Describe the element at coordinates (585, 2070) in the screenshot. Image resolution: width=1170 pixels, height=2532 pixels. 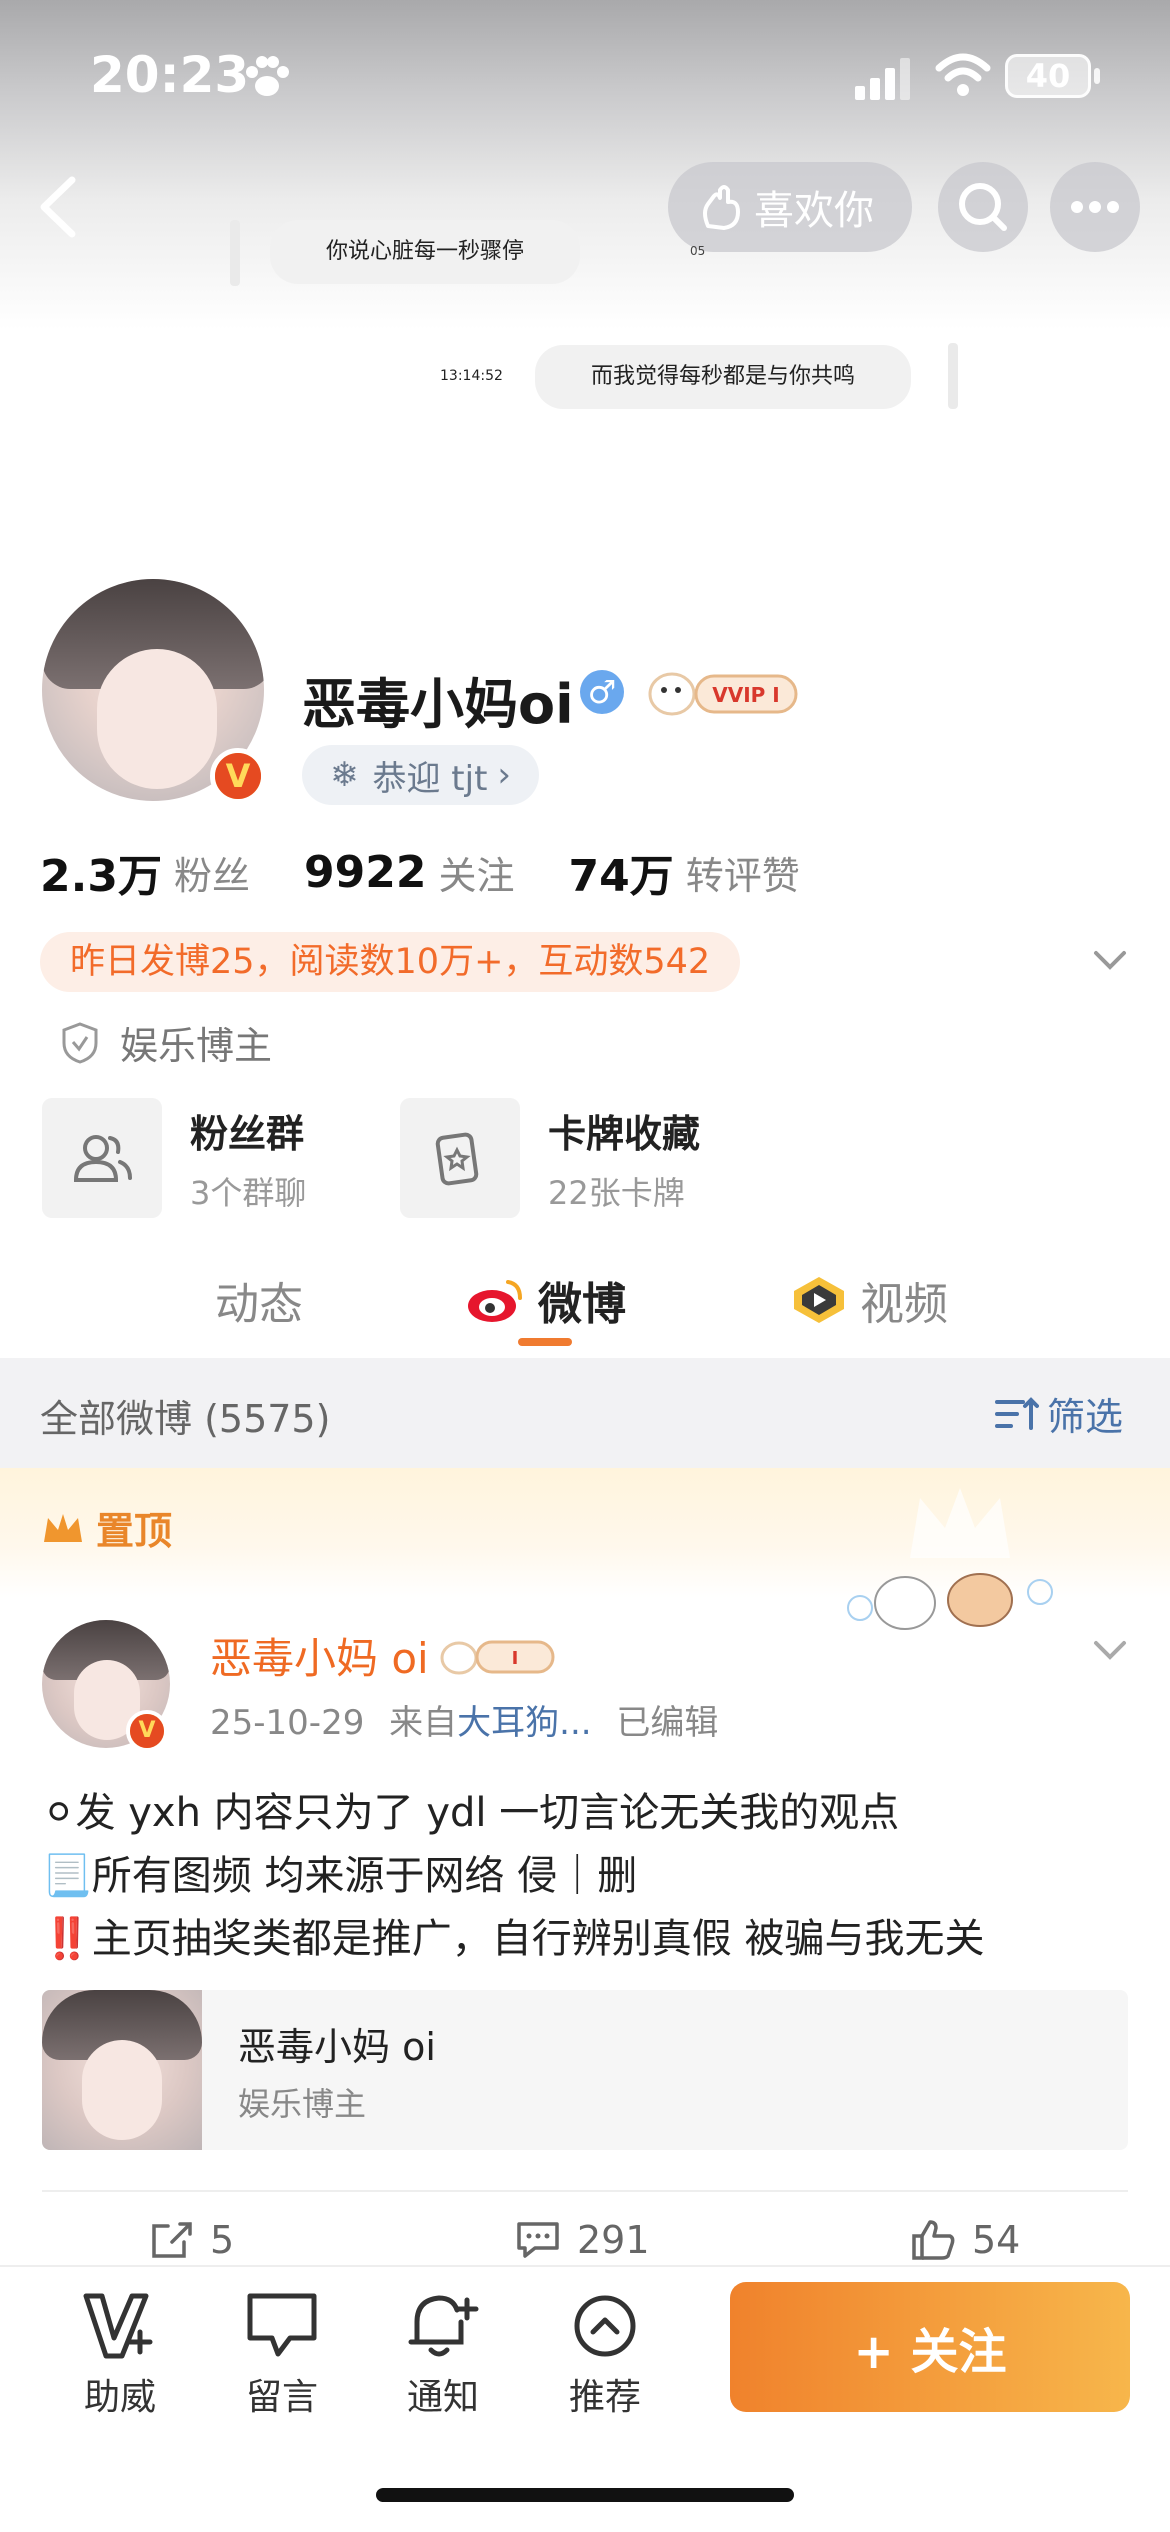
I see `profile-link-card: 恶毒小妈 oi 娱乐博主` at that location.